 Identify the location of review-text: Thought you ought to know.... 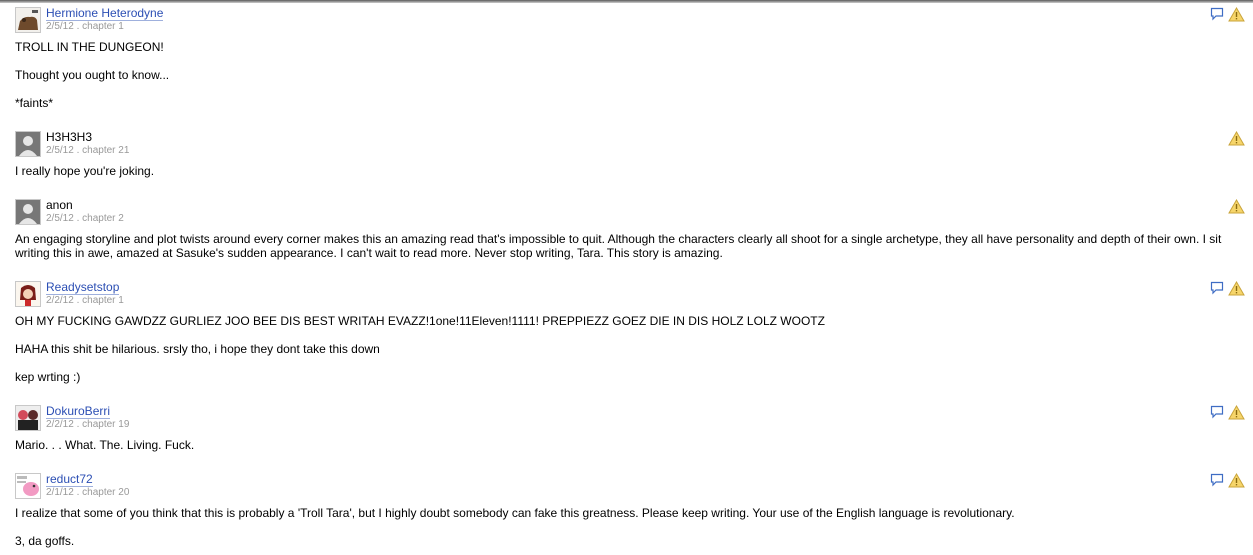
(92, 75).